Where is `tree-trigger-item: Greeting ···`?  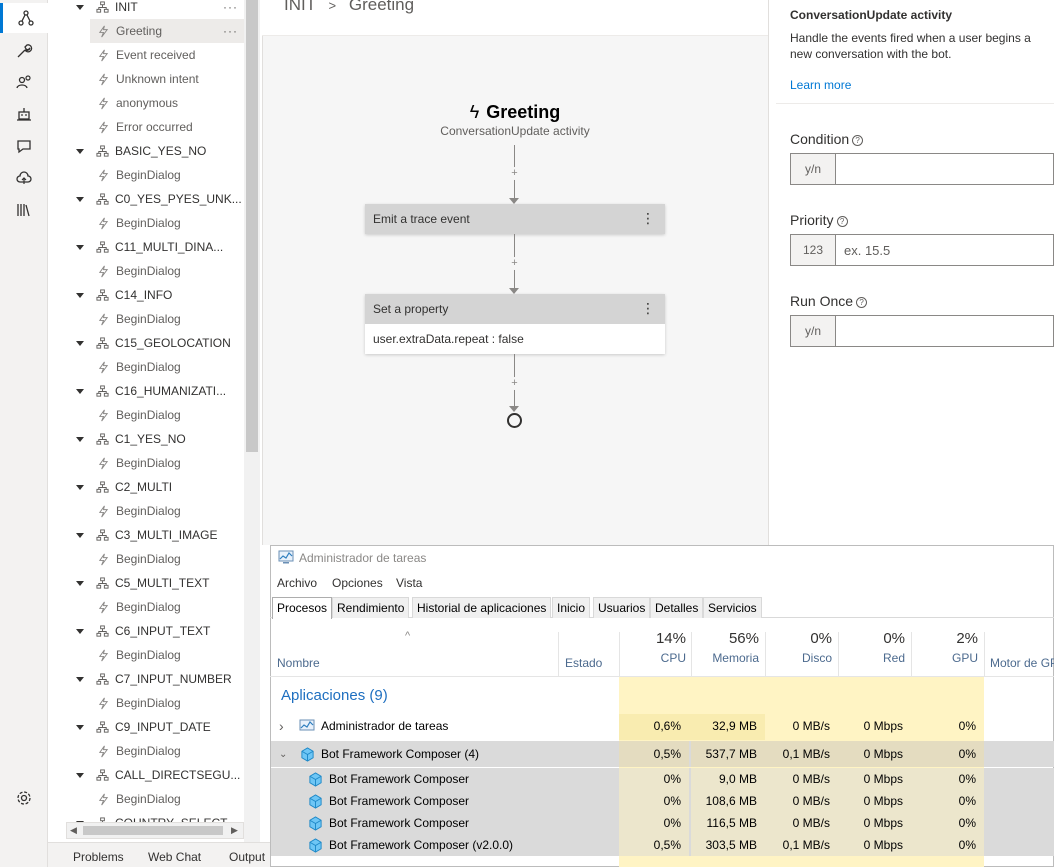 tree-trigger-item: Greeting ··· is located at coordinates (167, 31).